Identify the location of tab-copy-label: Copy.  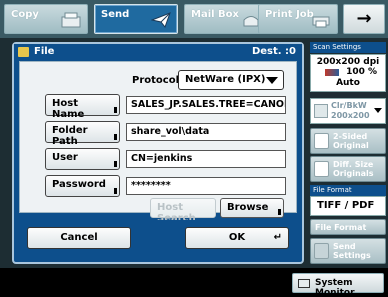
(25, 14).